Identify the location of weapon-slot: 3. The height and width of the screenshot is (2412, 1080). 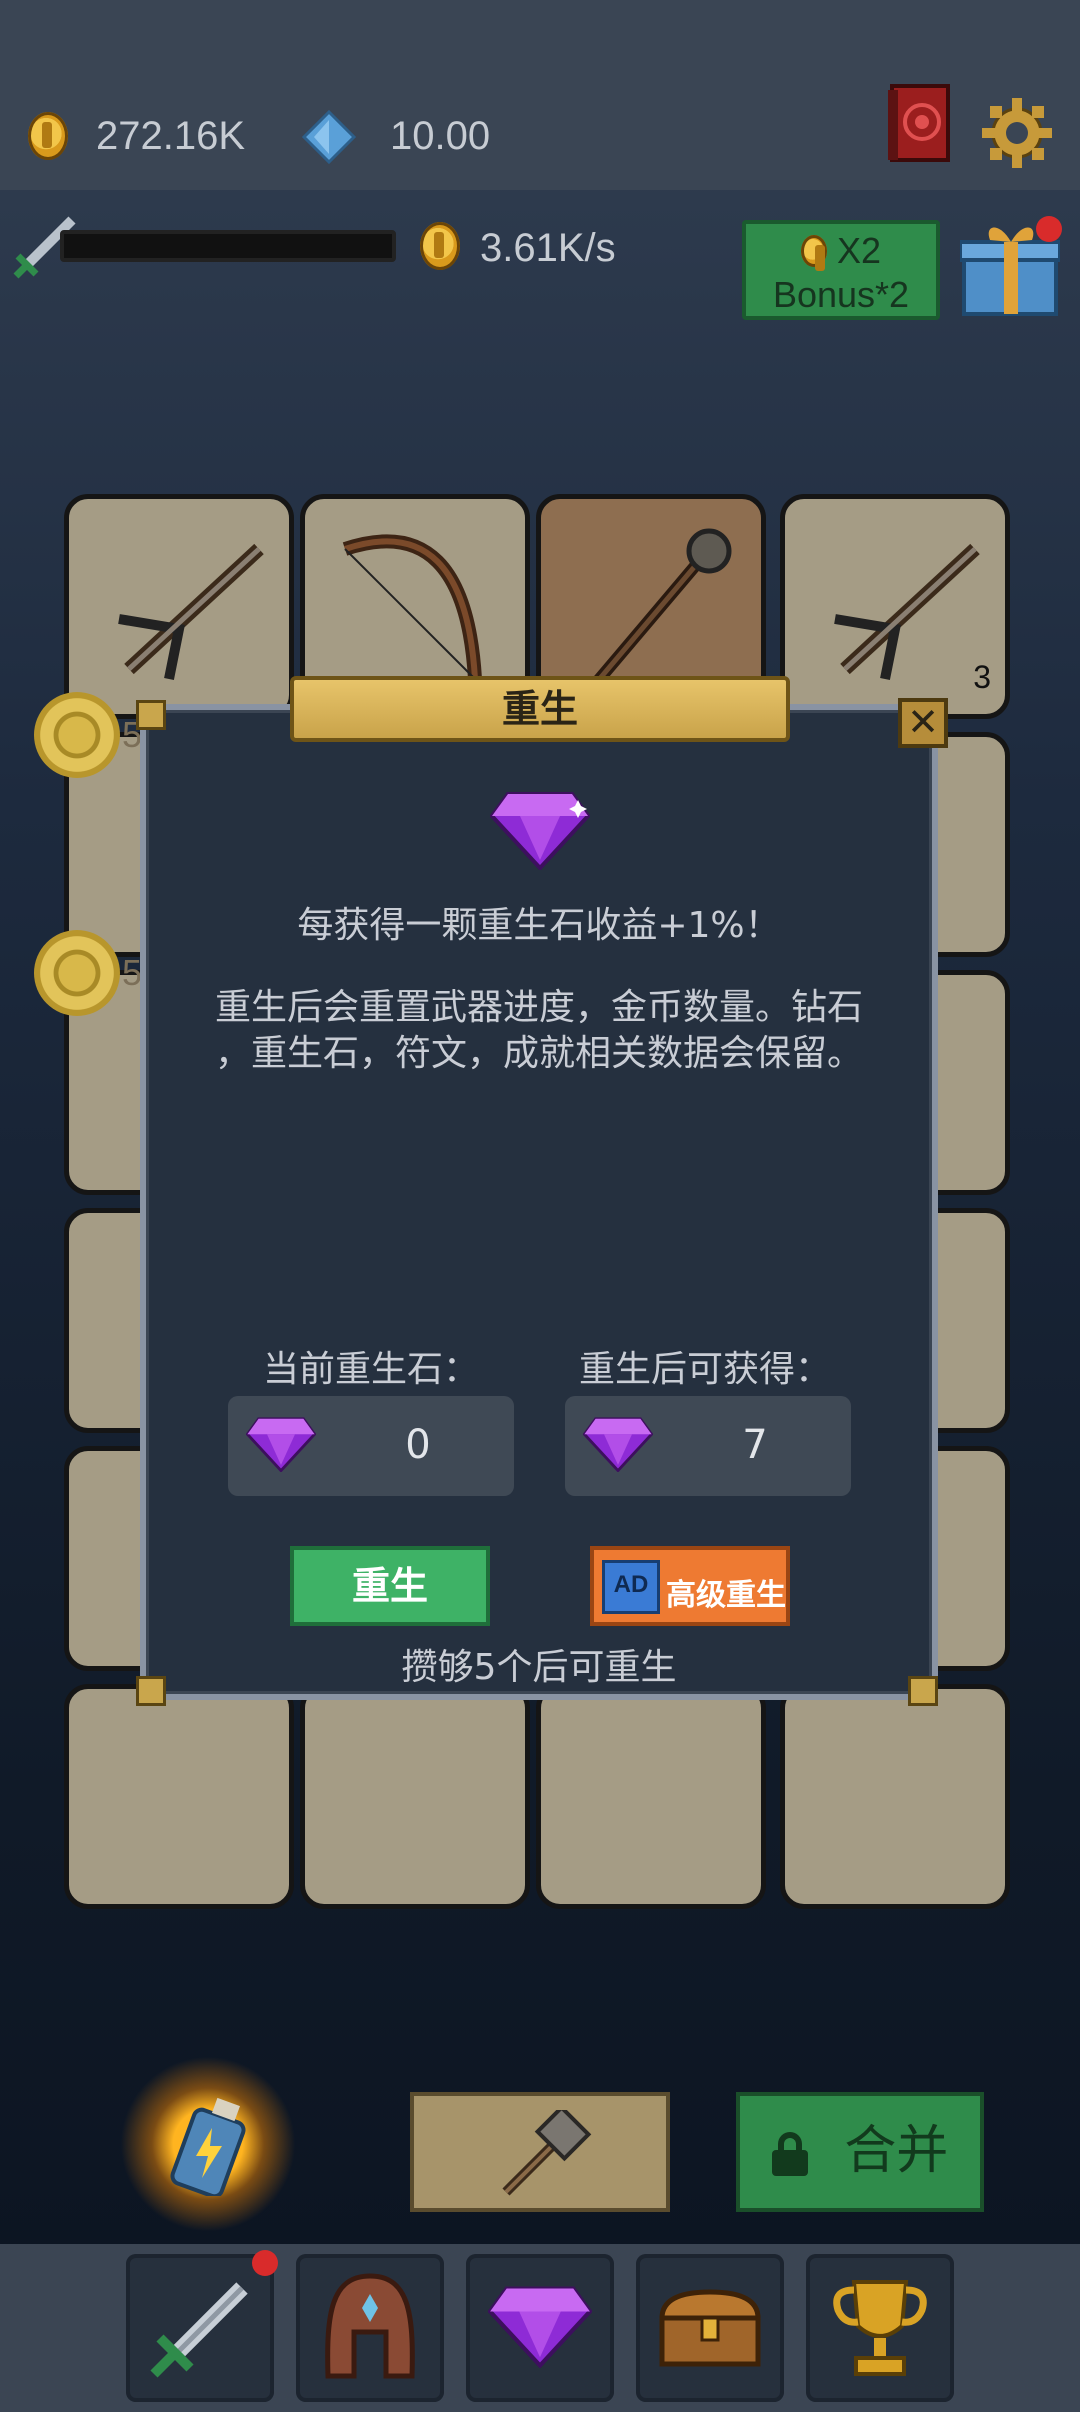
(895, 606).